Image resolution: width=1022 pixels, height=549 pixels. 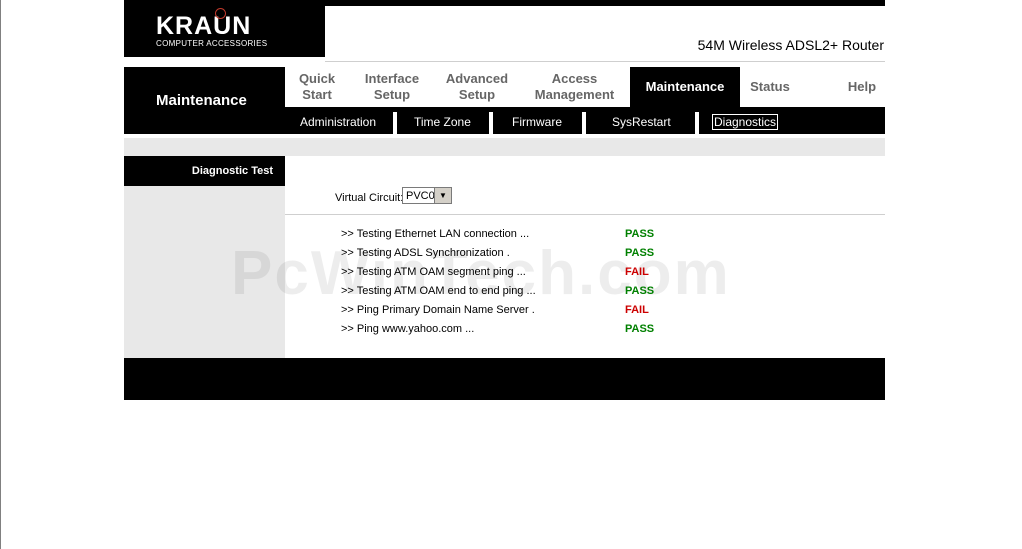 I want to click on subnav-diagnostics: Diagnostics, so click(x=745, y=120).